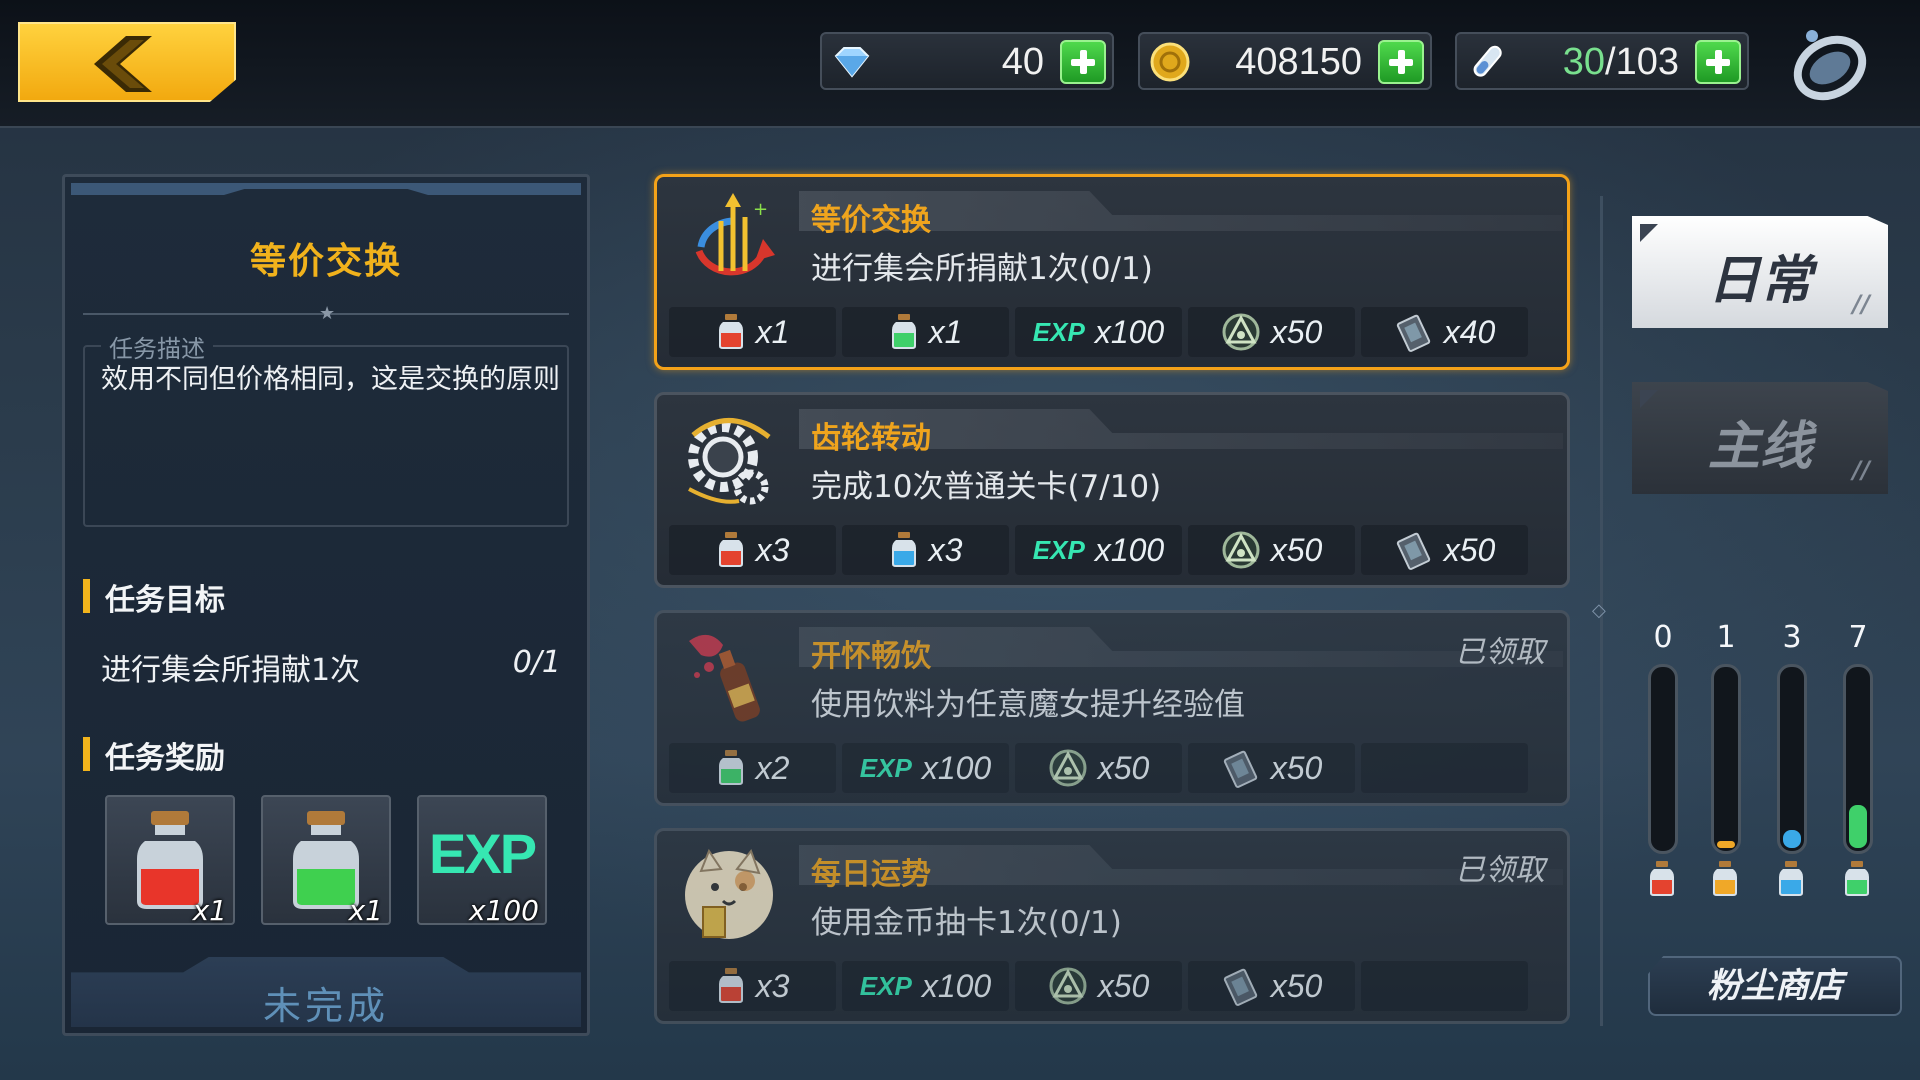 This screenshot has height=1080, width=1920. I want to click on reward-slot: x2, so click(752, 768).